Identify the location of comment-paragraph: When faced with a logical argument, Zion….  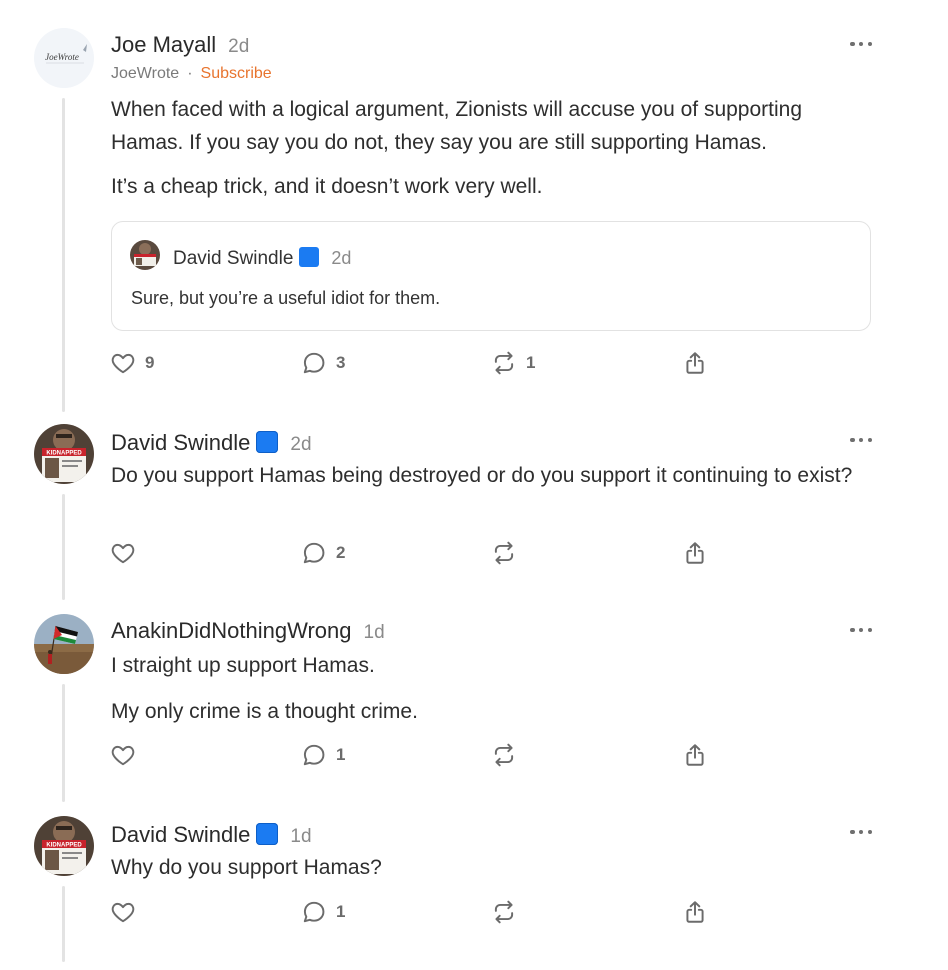
(457, 126).